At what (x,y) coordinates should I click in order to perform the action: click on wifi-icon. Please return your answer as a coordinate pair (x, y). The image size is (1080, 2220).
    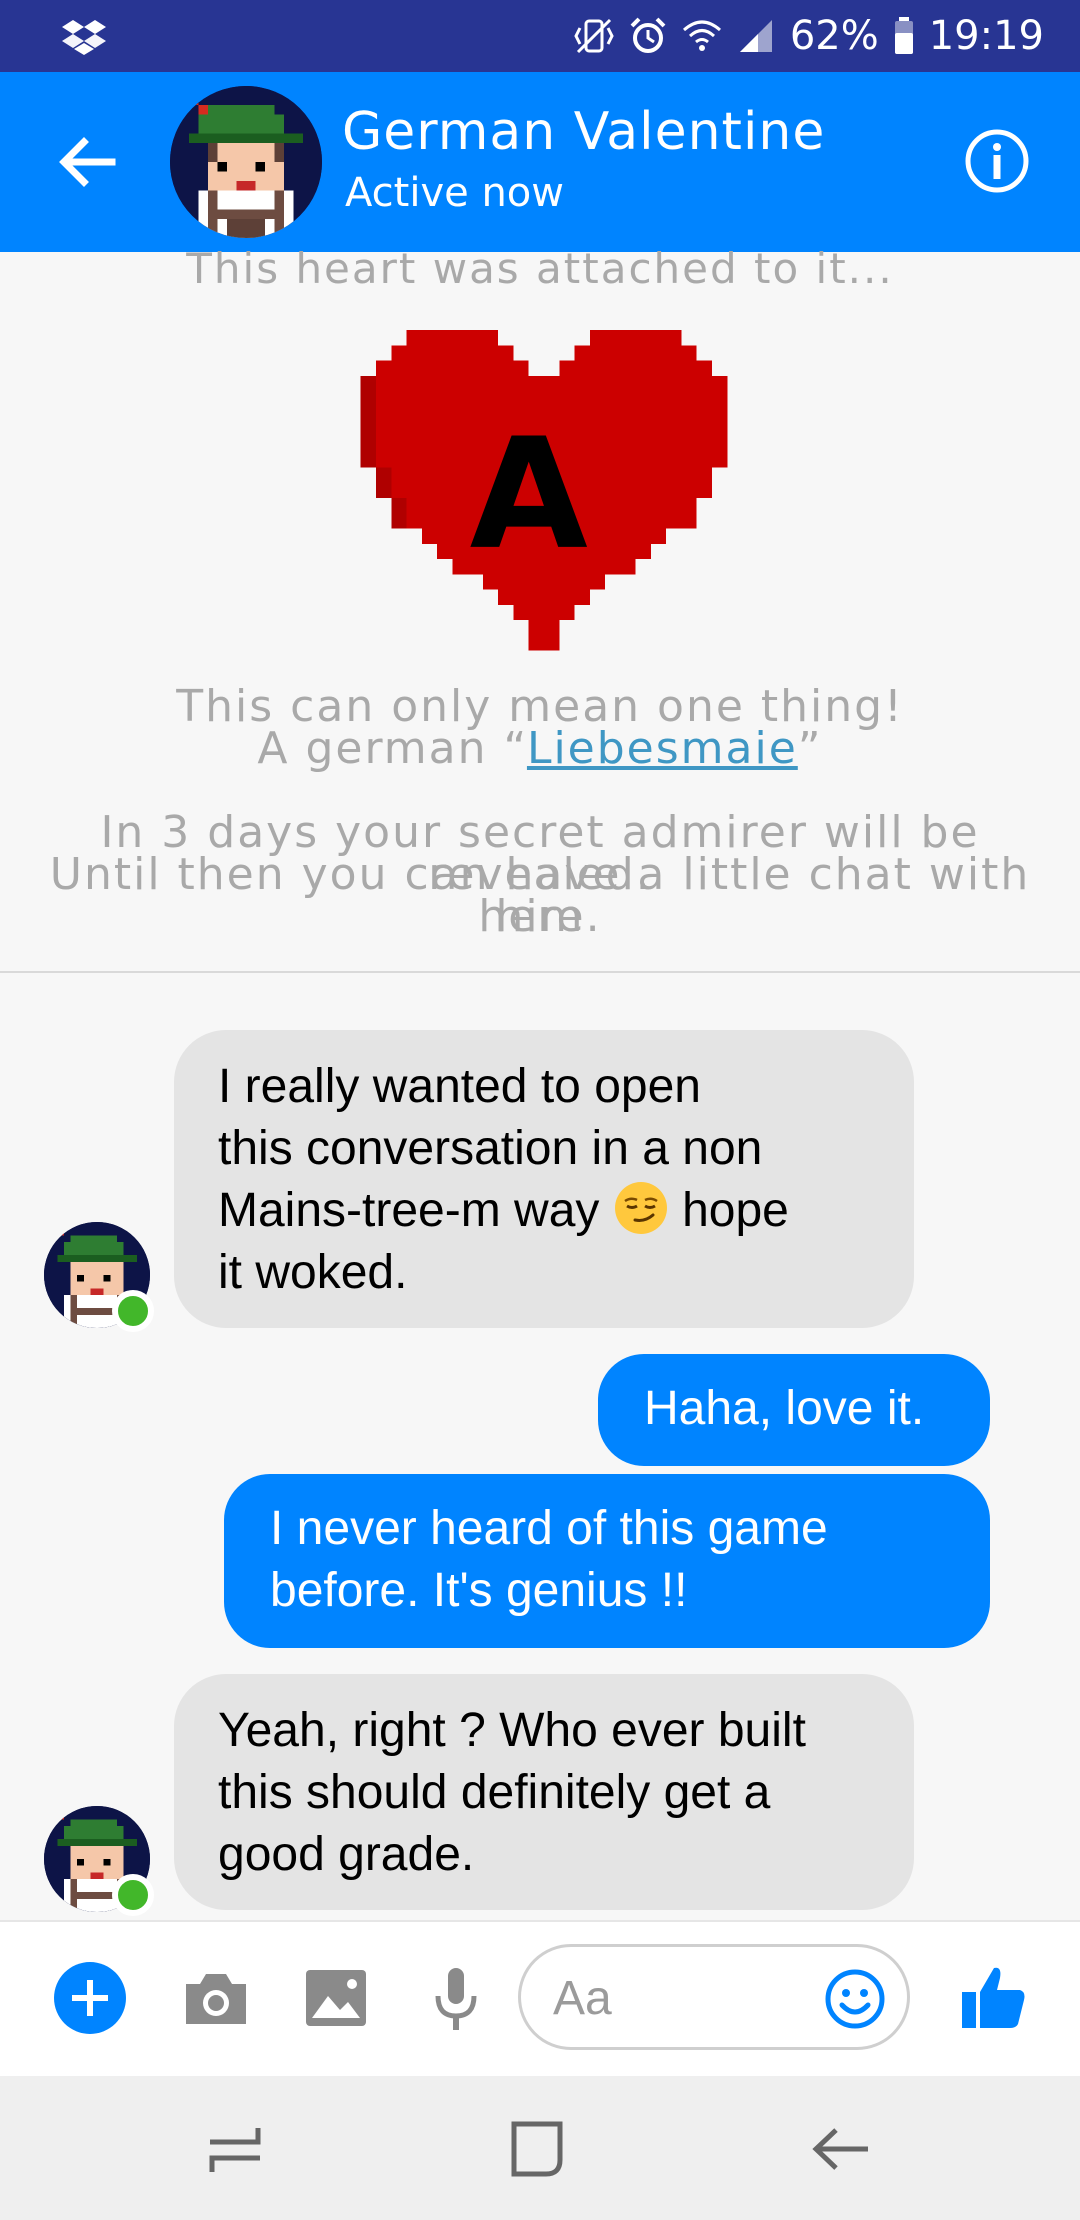
    Looking at the image, I should click on (701, 35).